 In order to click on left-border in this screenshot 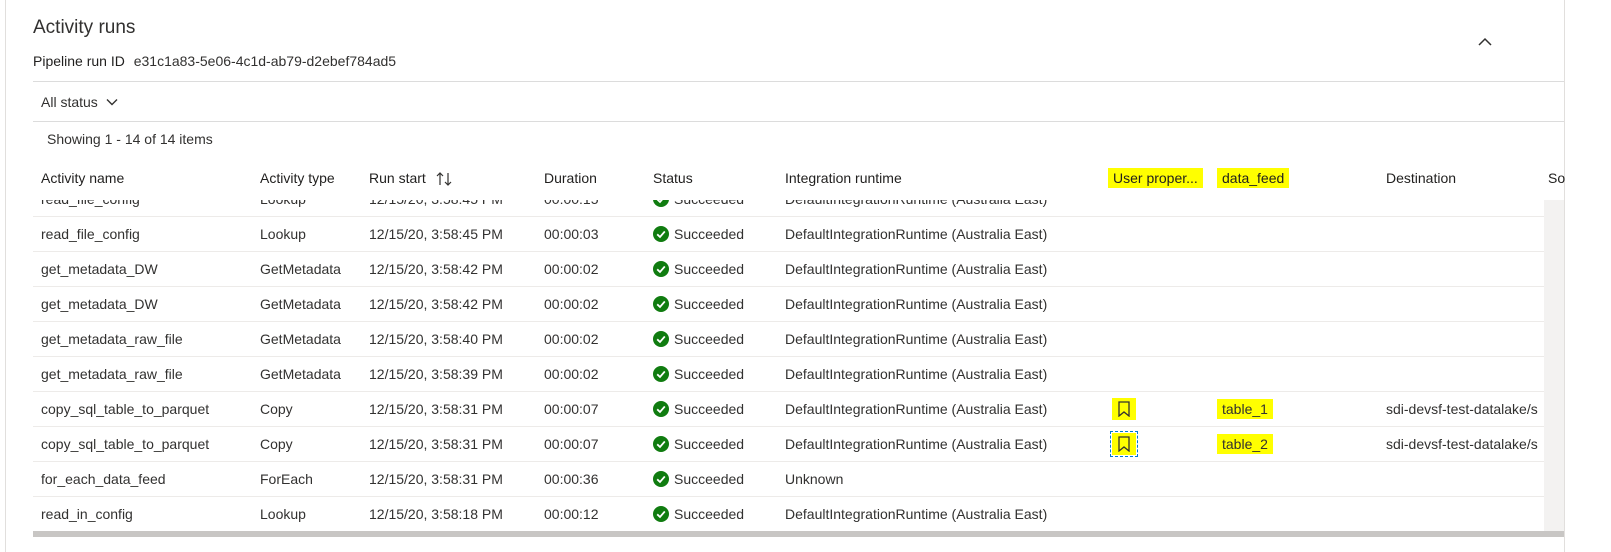, I will do `click(5, 276)`.